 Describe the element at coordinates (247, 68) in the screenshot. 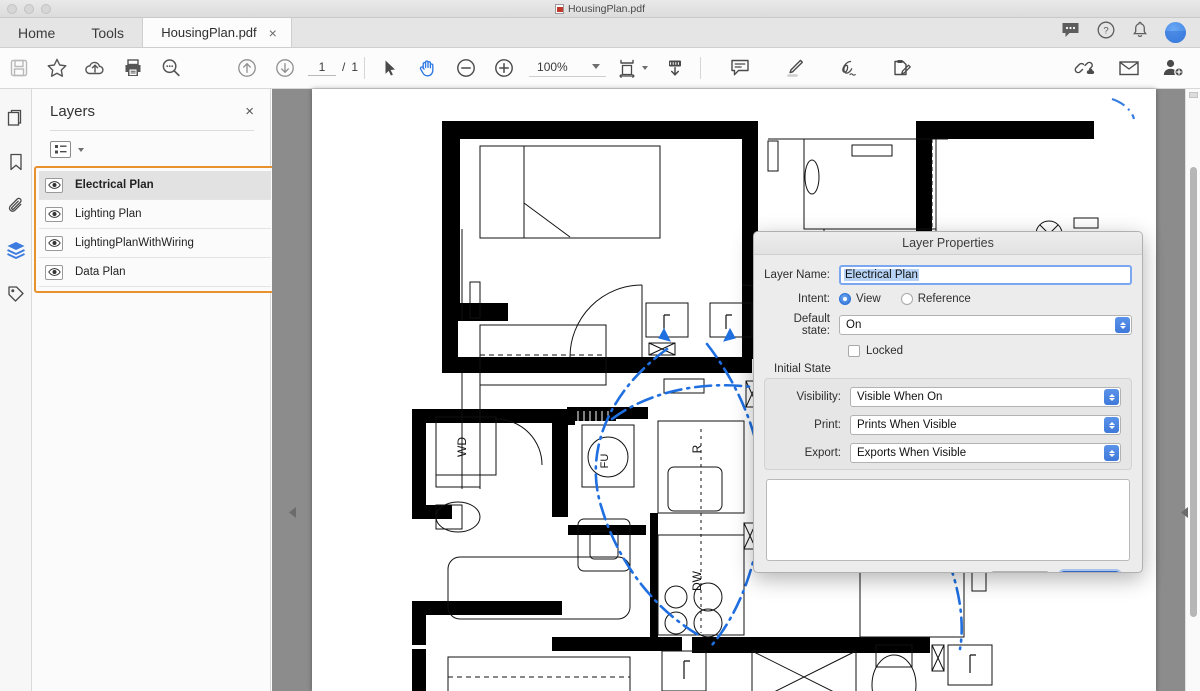

I see `arrow-up-circle-icon` at that location.